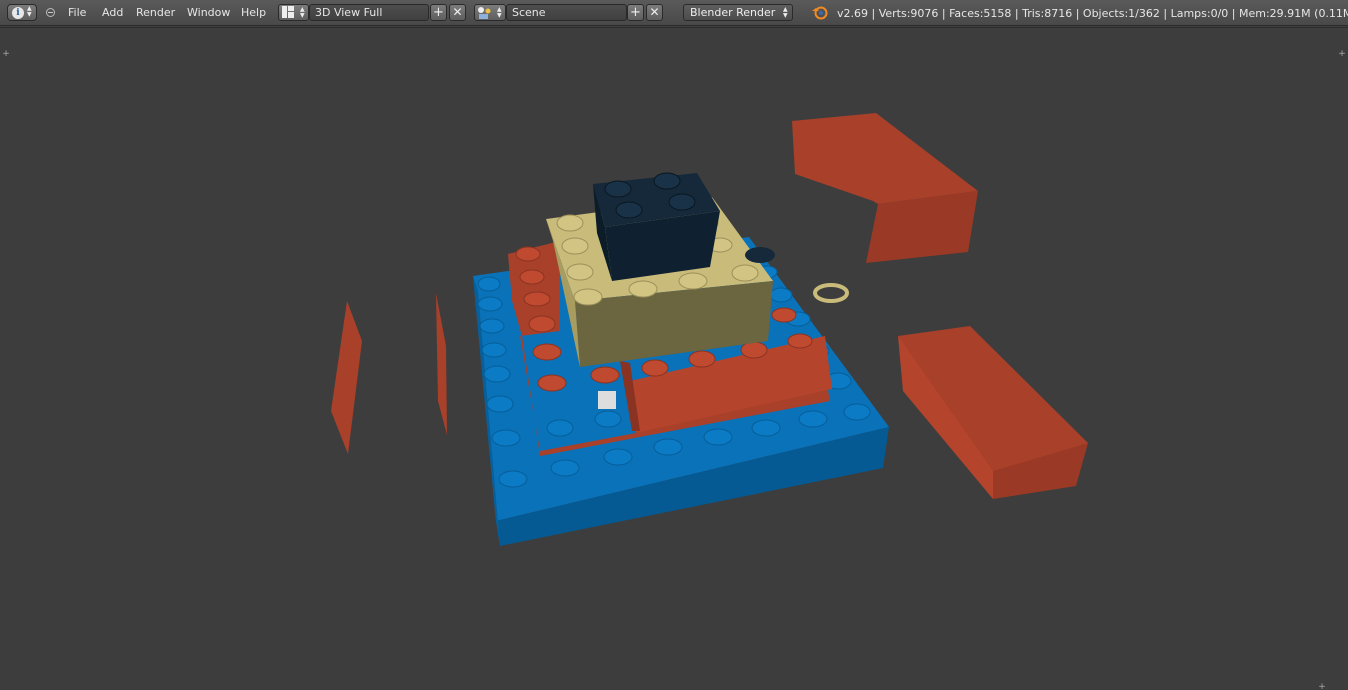 Image resolution: width=1348 pixels, height=690 pixels. I want to click on blender-logo-icon, so click(820, 13).